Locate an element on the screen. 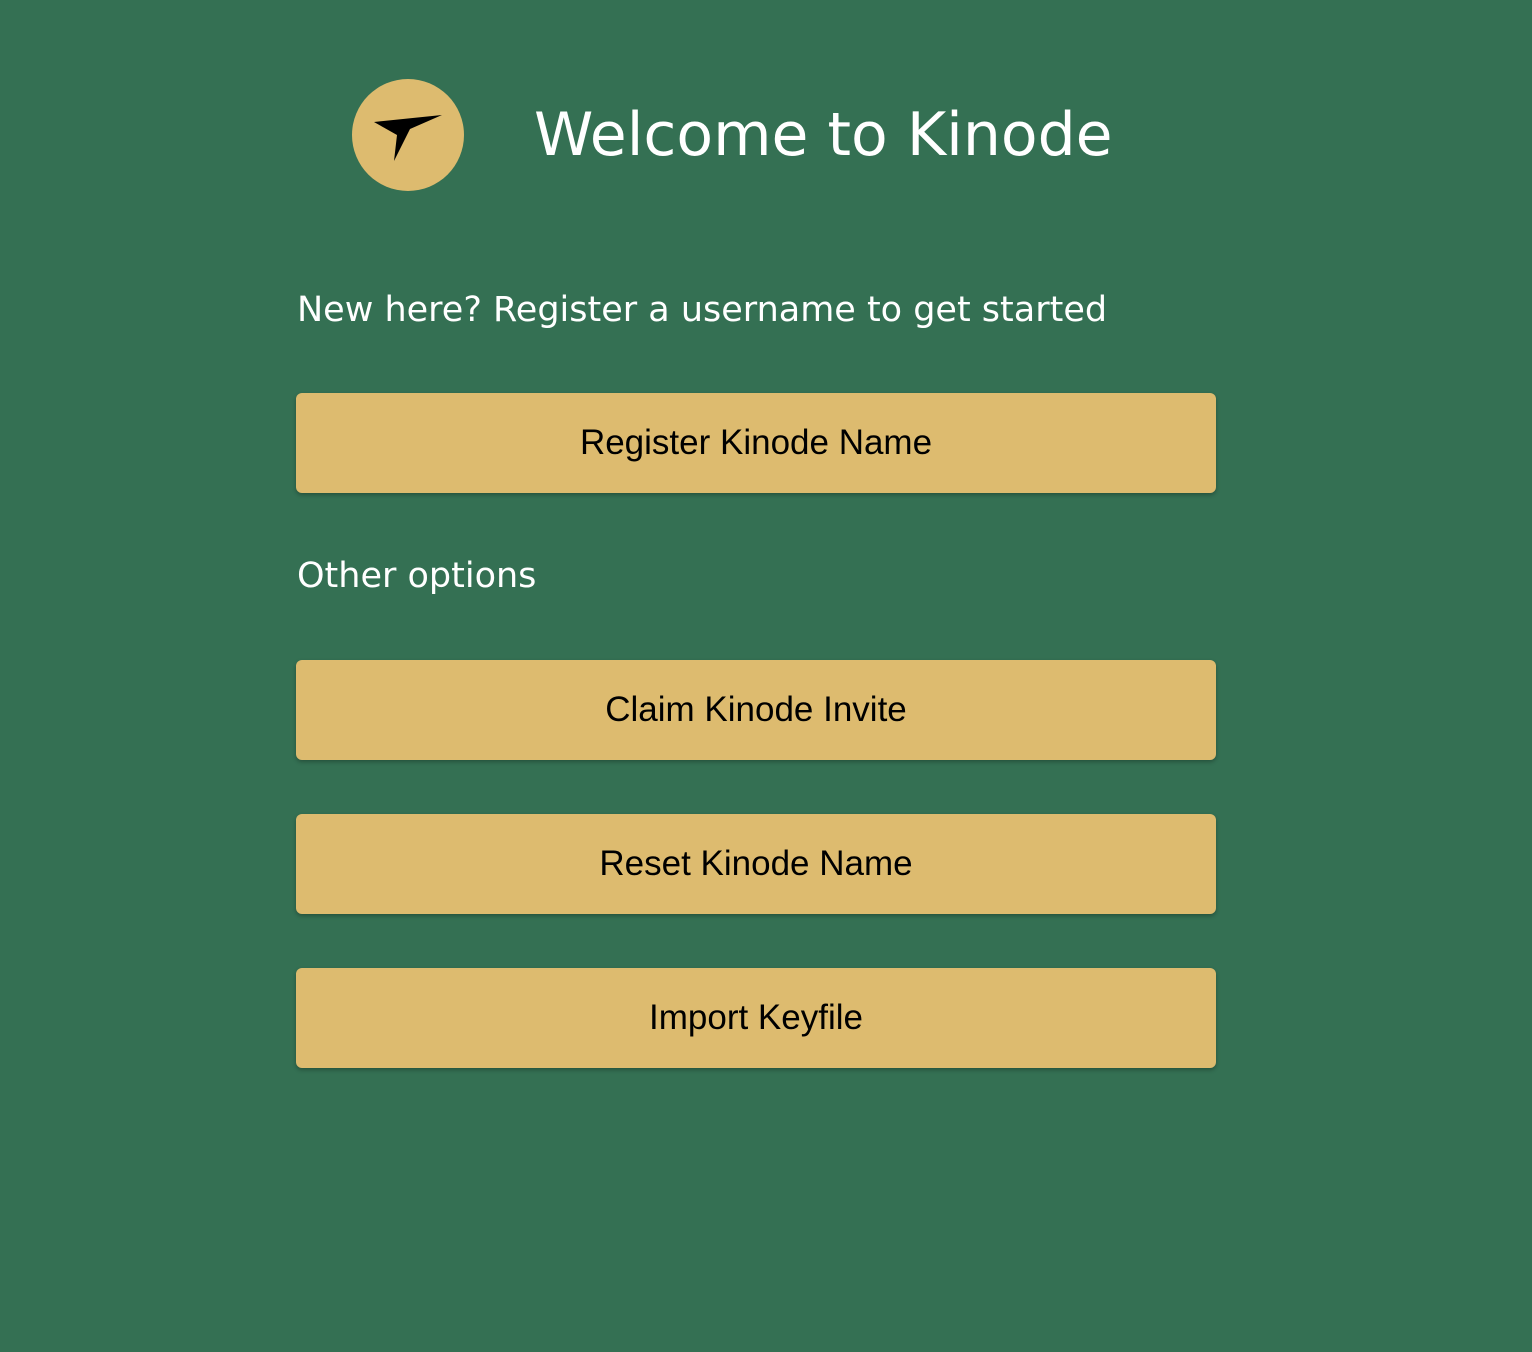 Image resolution: width=1532 pixels, height=1352 pixels. claim-kinode-invite-button: Claim Kinode Invite is located at coordinates (756, 710).